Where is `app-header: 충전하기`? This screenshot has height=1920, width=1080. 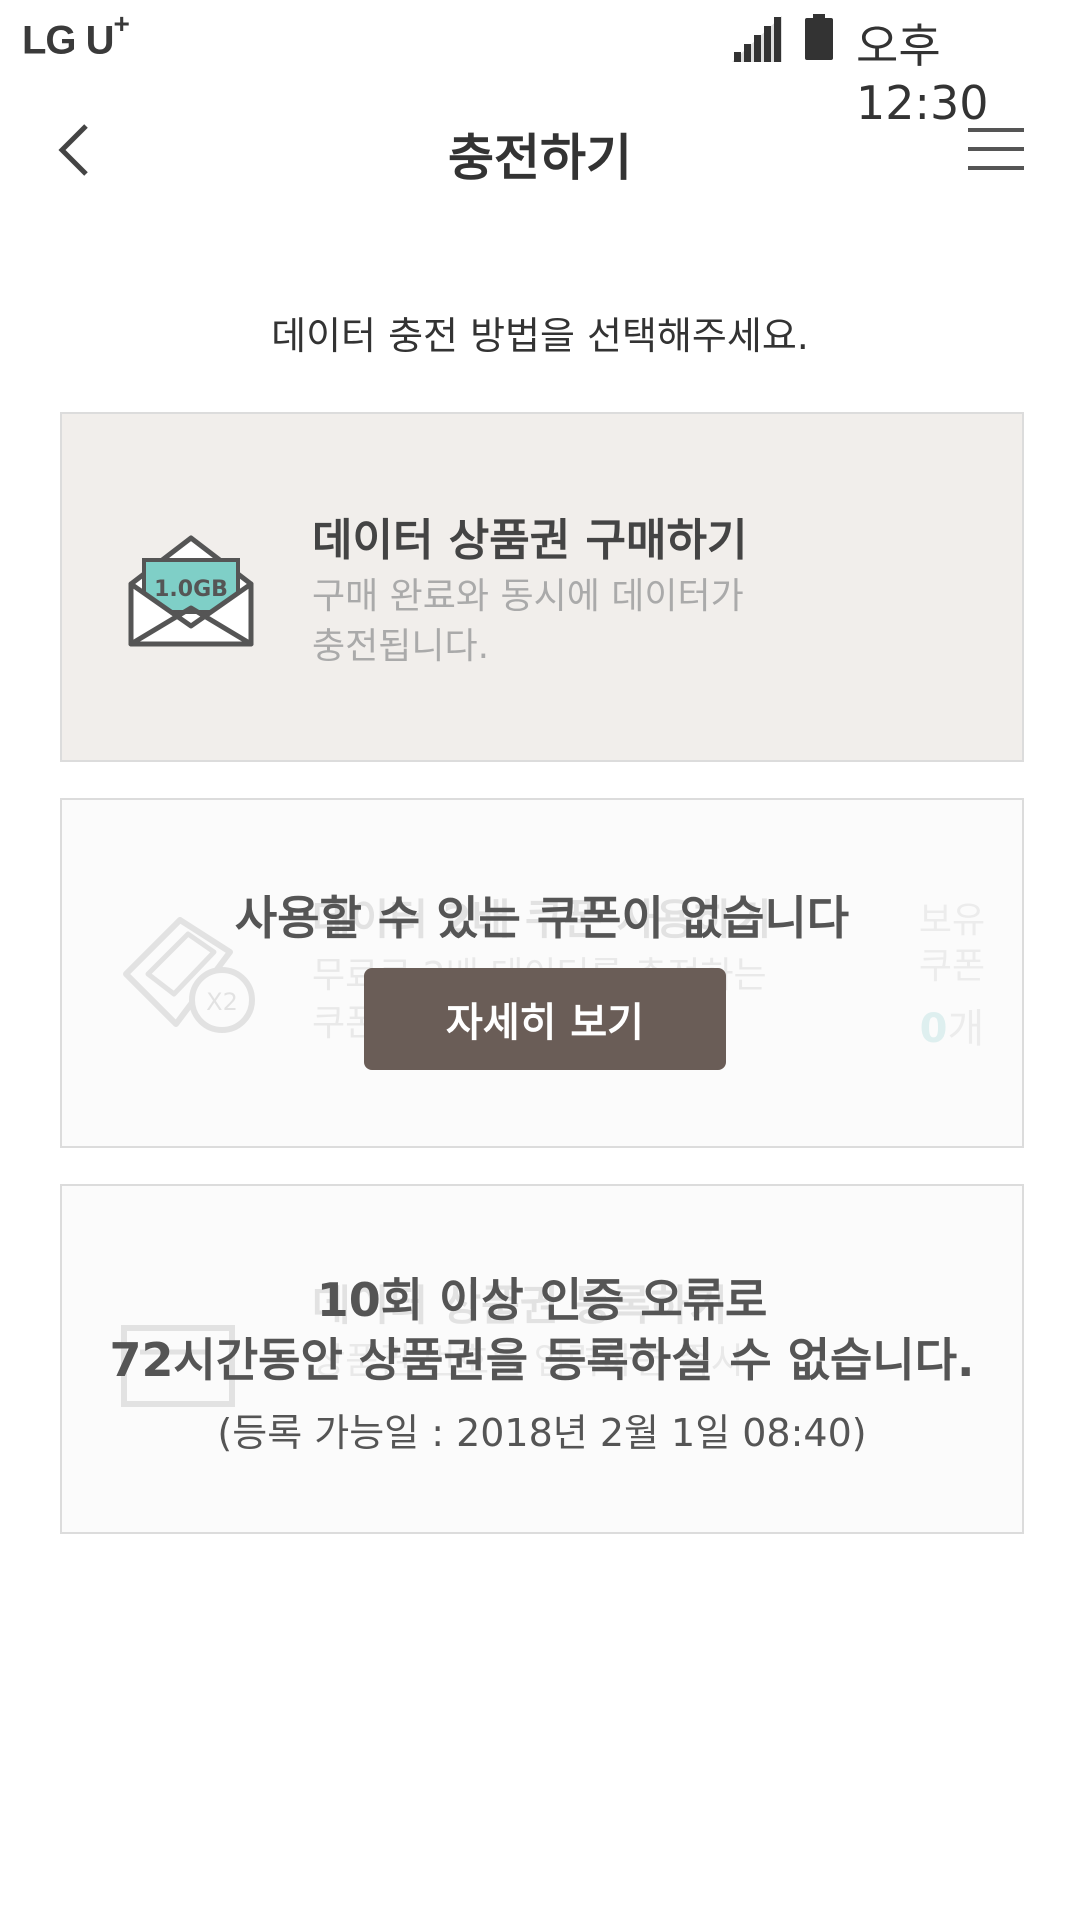
app-header: 충전하기 is located at coordinates (540, 150).